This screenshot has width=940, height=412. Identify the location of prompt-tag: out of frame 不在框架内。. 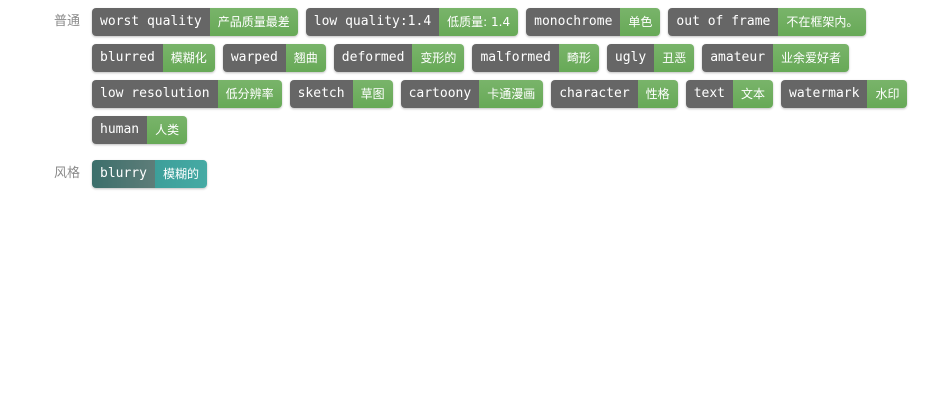
(767, 22).